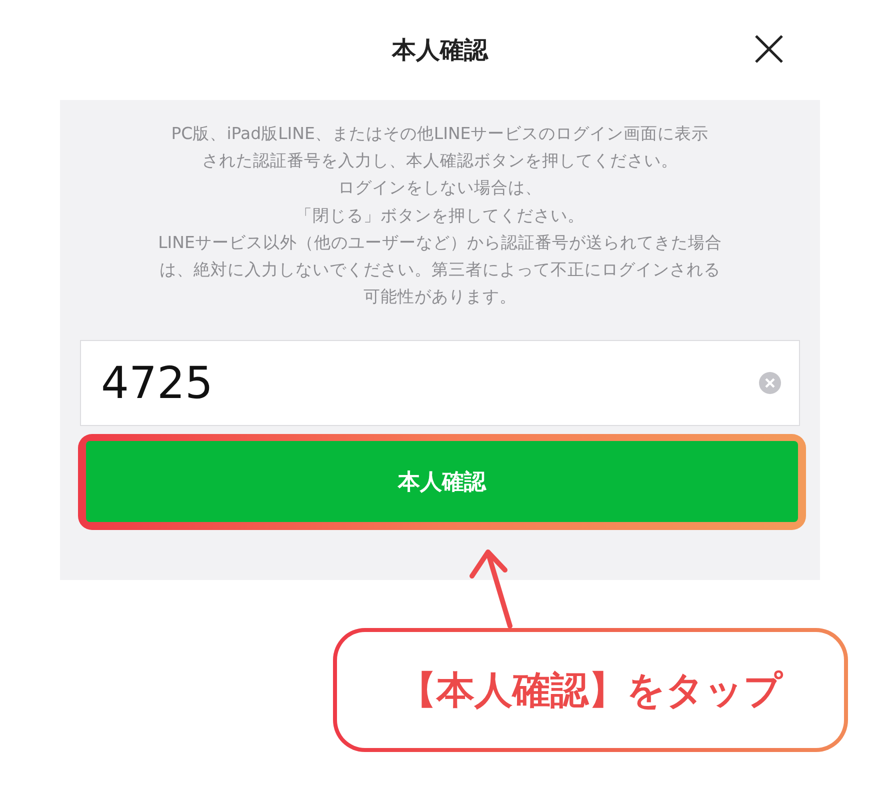  What do you see at coordinates (440, 383) in the screenshot?
I see `code-field: 4725` at bounding box center [440, 383].